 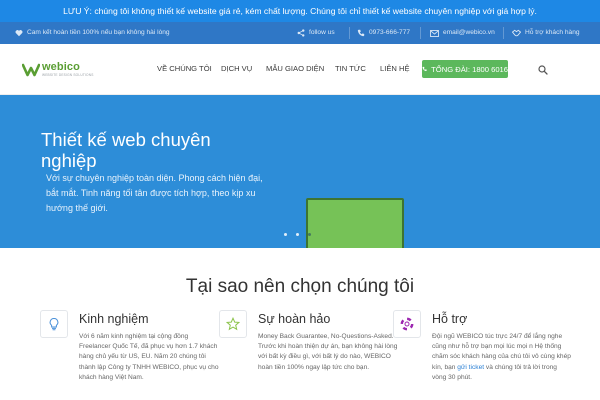 I want to click on feature-title: Sự hoàn hảo, so click(x=294, y=319).